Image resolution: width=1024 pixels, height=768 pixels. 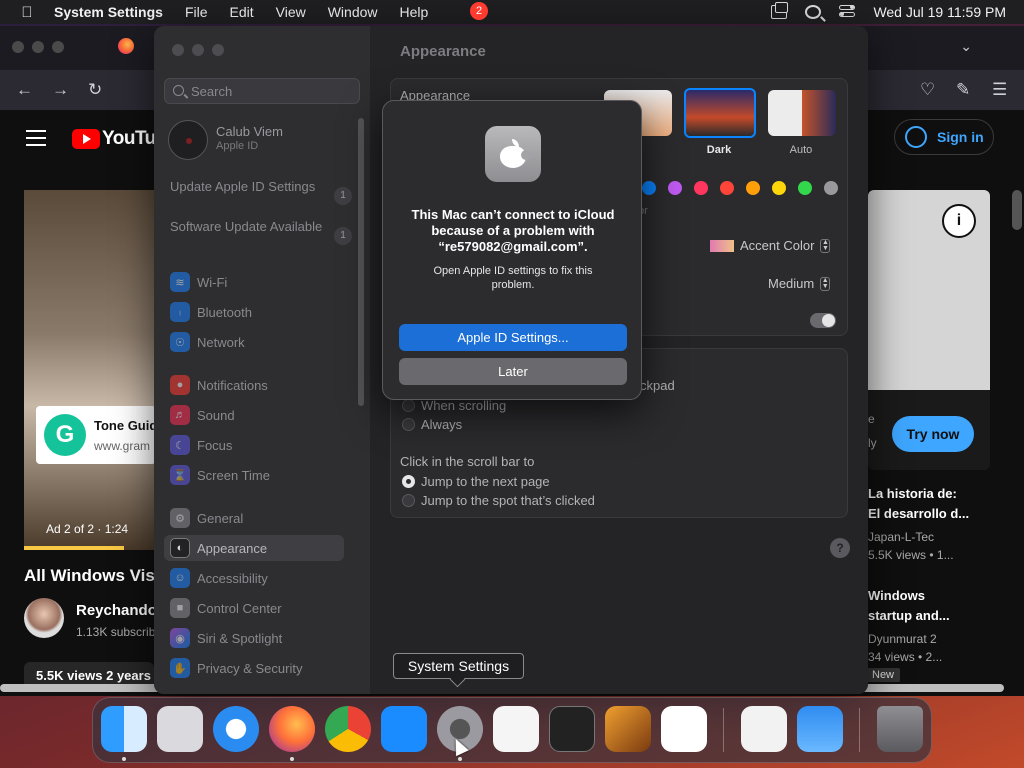 What do you see at coordinates (820, 729) in the screenshot?
I see `weather-icon` at bounding box center [820, 729].